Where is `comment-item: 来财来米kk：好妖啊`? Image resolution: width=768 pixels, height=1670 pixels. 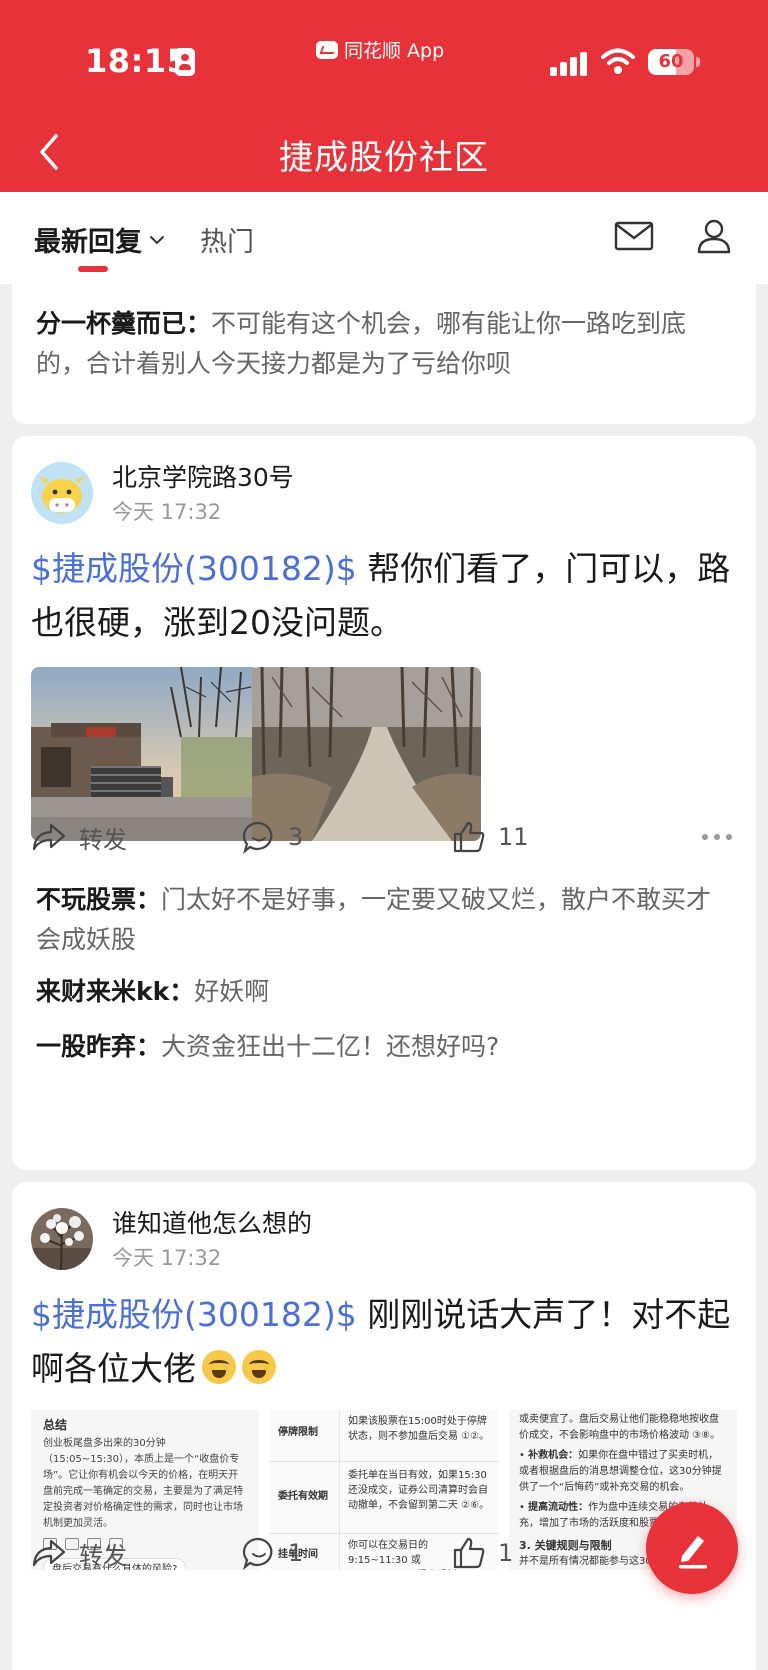 comment-item: 来财来米kk：好妖啊 is located at coordinates (386, 992).